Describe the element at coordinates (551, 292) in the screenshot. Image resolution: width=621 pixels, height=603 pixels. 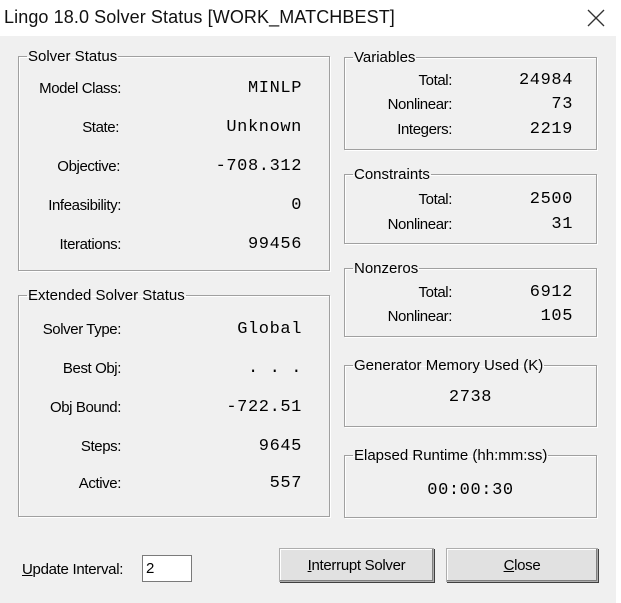
I see `nonzeros-total-value: 6912` at that location.